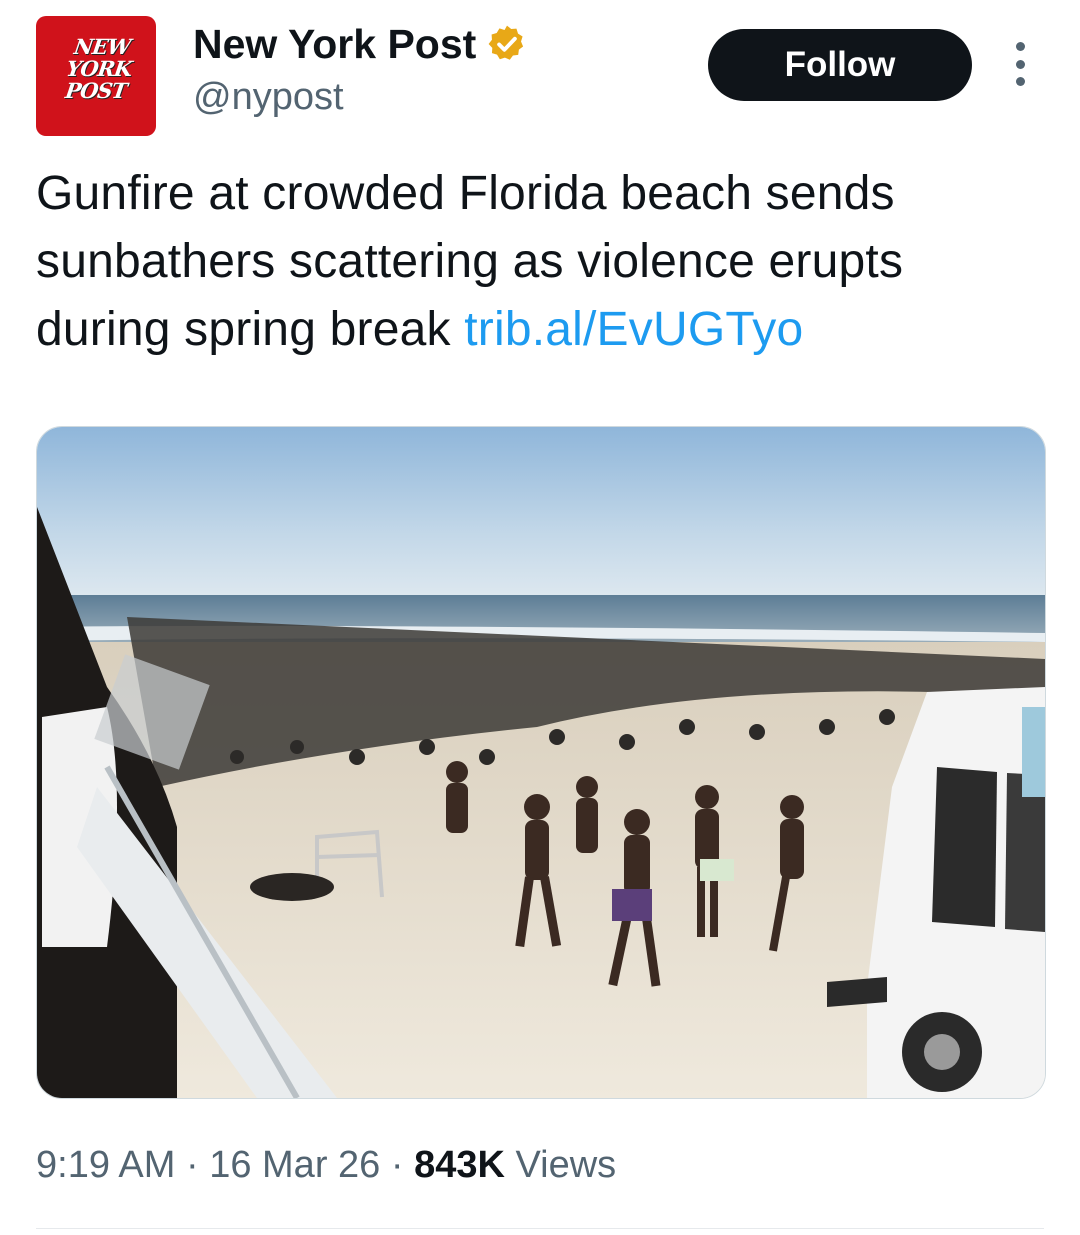 The height and width of the screenshot is (1235, 1080). What do you see at coordinates (840, 65) in the screenshot?
I see `follow-button: Follow` at bounding box center [840, 65].